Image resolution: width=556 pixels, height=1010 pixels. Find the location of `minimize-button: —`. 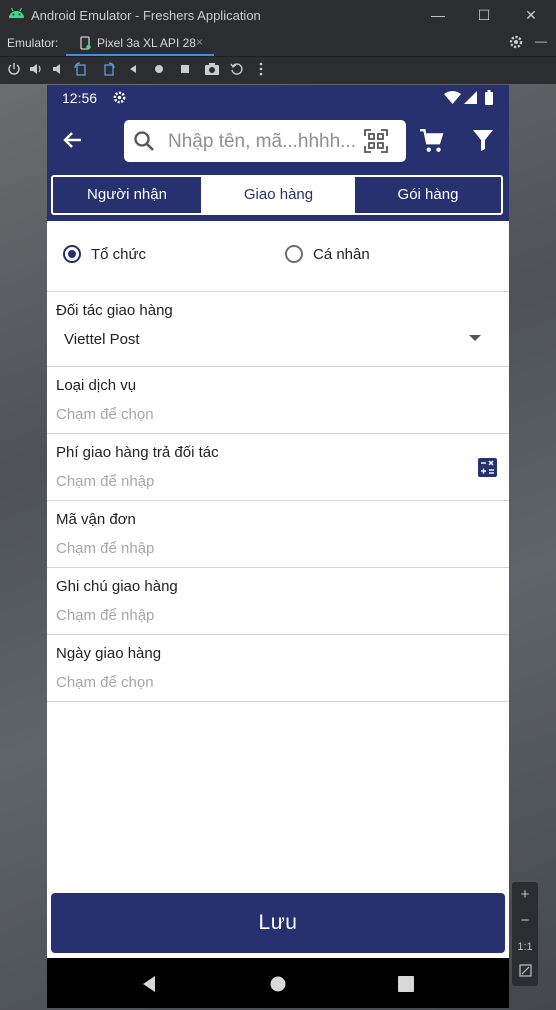

minimize-button: — is located at coordinates (438, 15).